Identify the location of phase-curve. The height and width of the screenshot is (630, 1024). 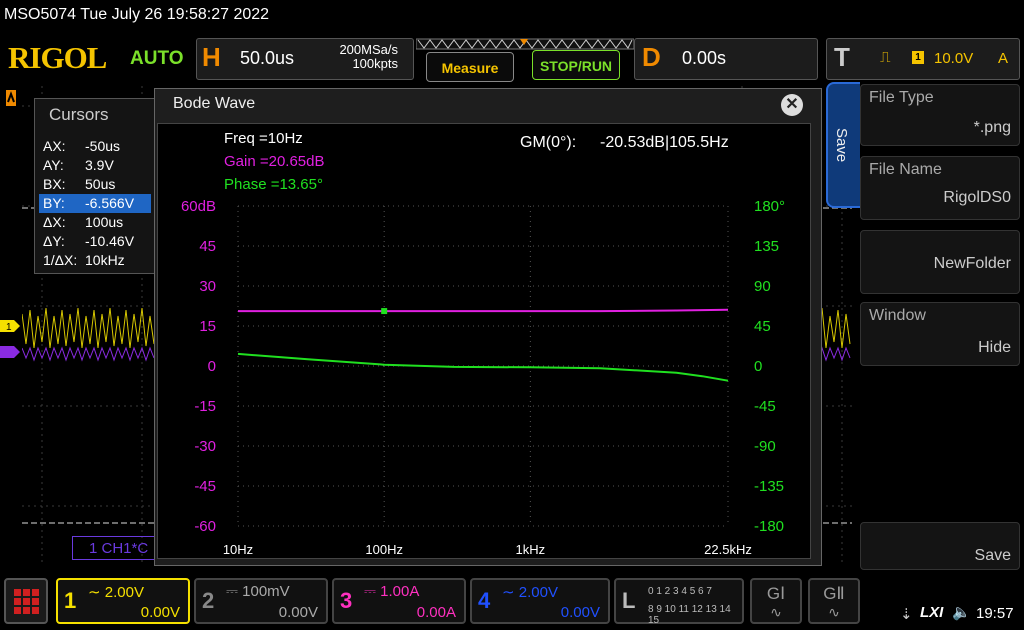
(483, 367).